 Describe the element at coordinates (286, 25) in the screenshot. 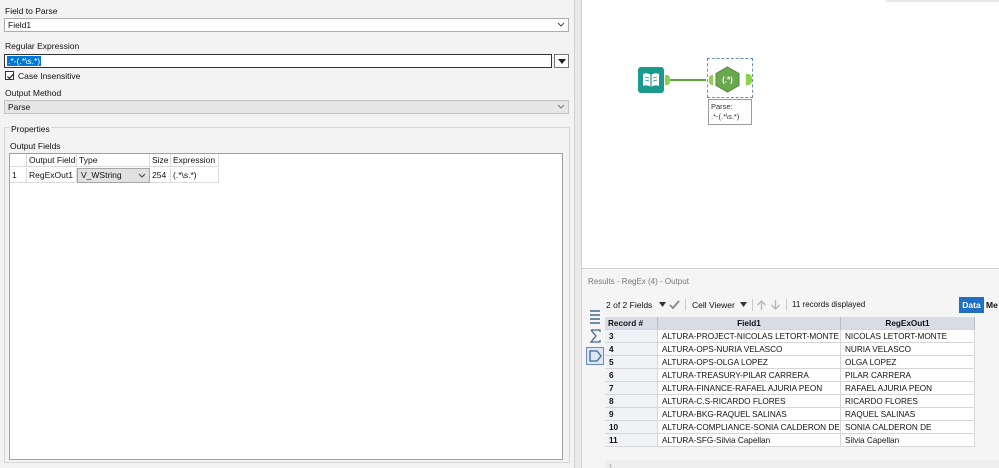

I see `field-to-parse-dropdown: Field1` at that location.